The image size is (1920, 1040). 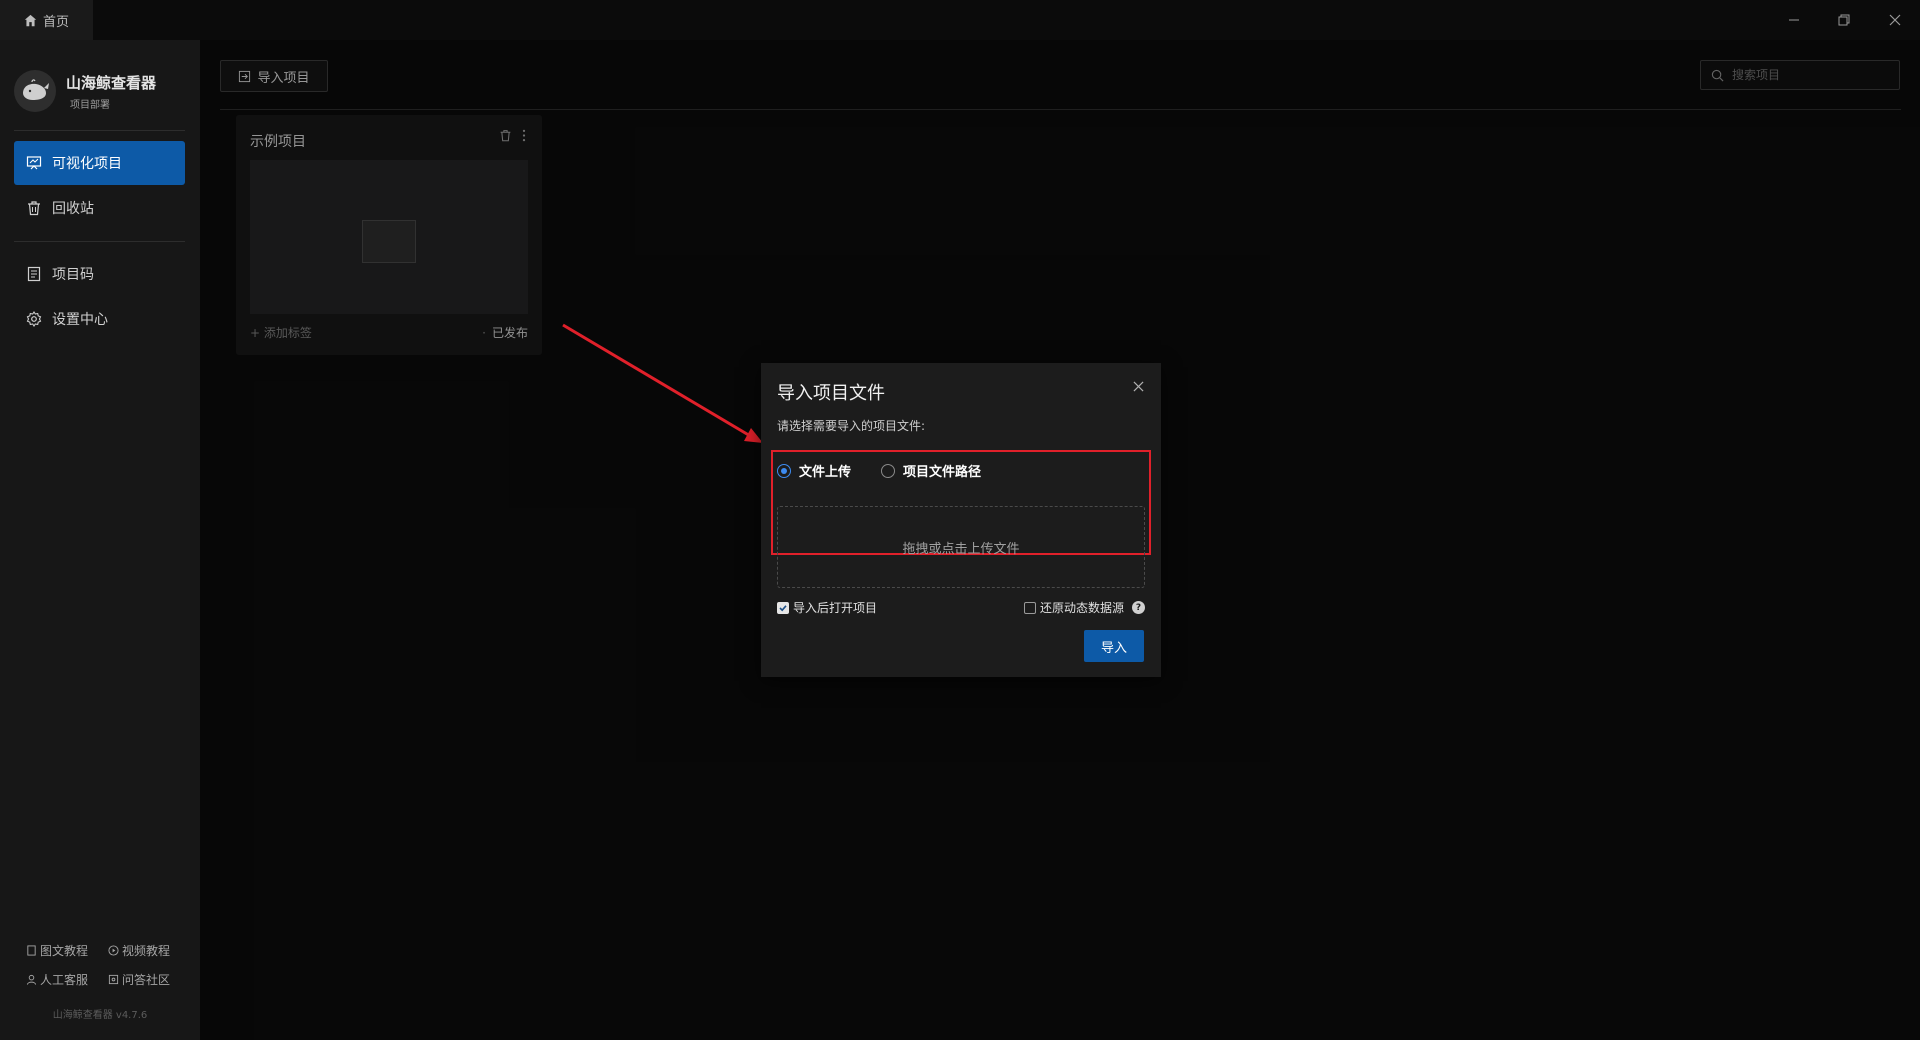 I want to click on version-label: 山海鲸查看器 v4.7.6, so click(x=100, y=1015).